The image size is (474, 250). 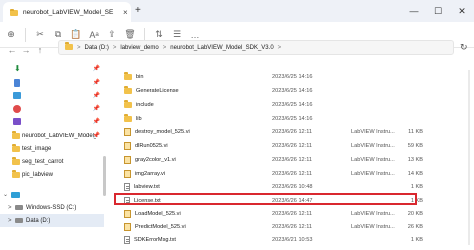 What do you see at coordinates (6, 195) in the screenshot?
I see `chevron-down-icon: ⌄` at bounding box center [6, 195].